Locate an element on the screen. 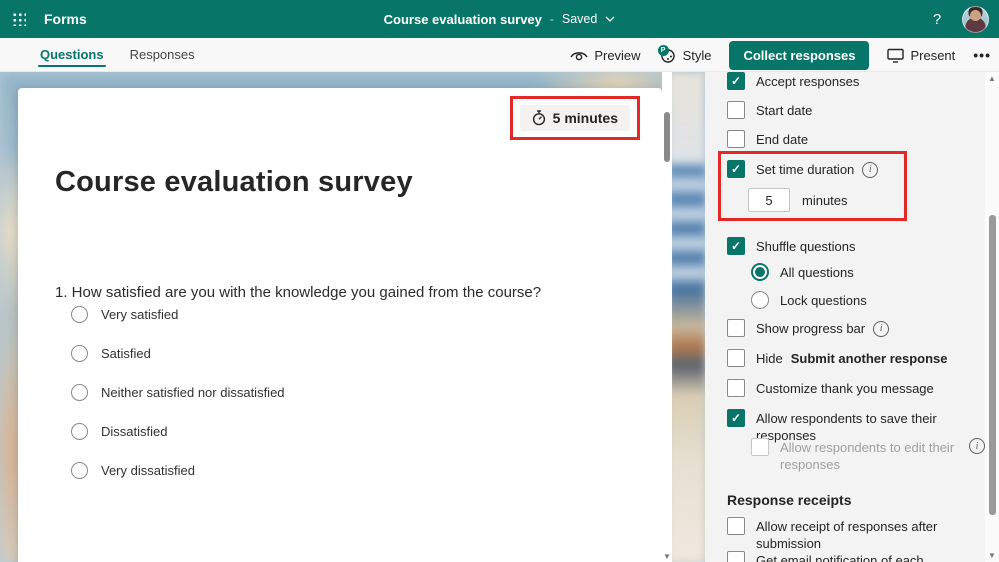 This screenshot has width=999, height=562. option-neither: Neither satisfied nor dissatisfied is located at coordinates (178, 392).